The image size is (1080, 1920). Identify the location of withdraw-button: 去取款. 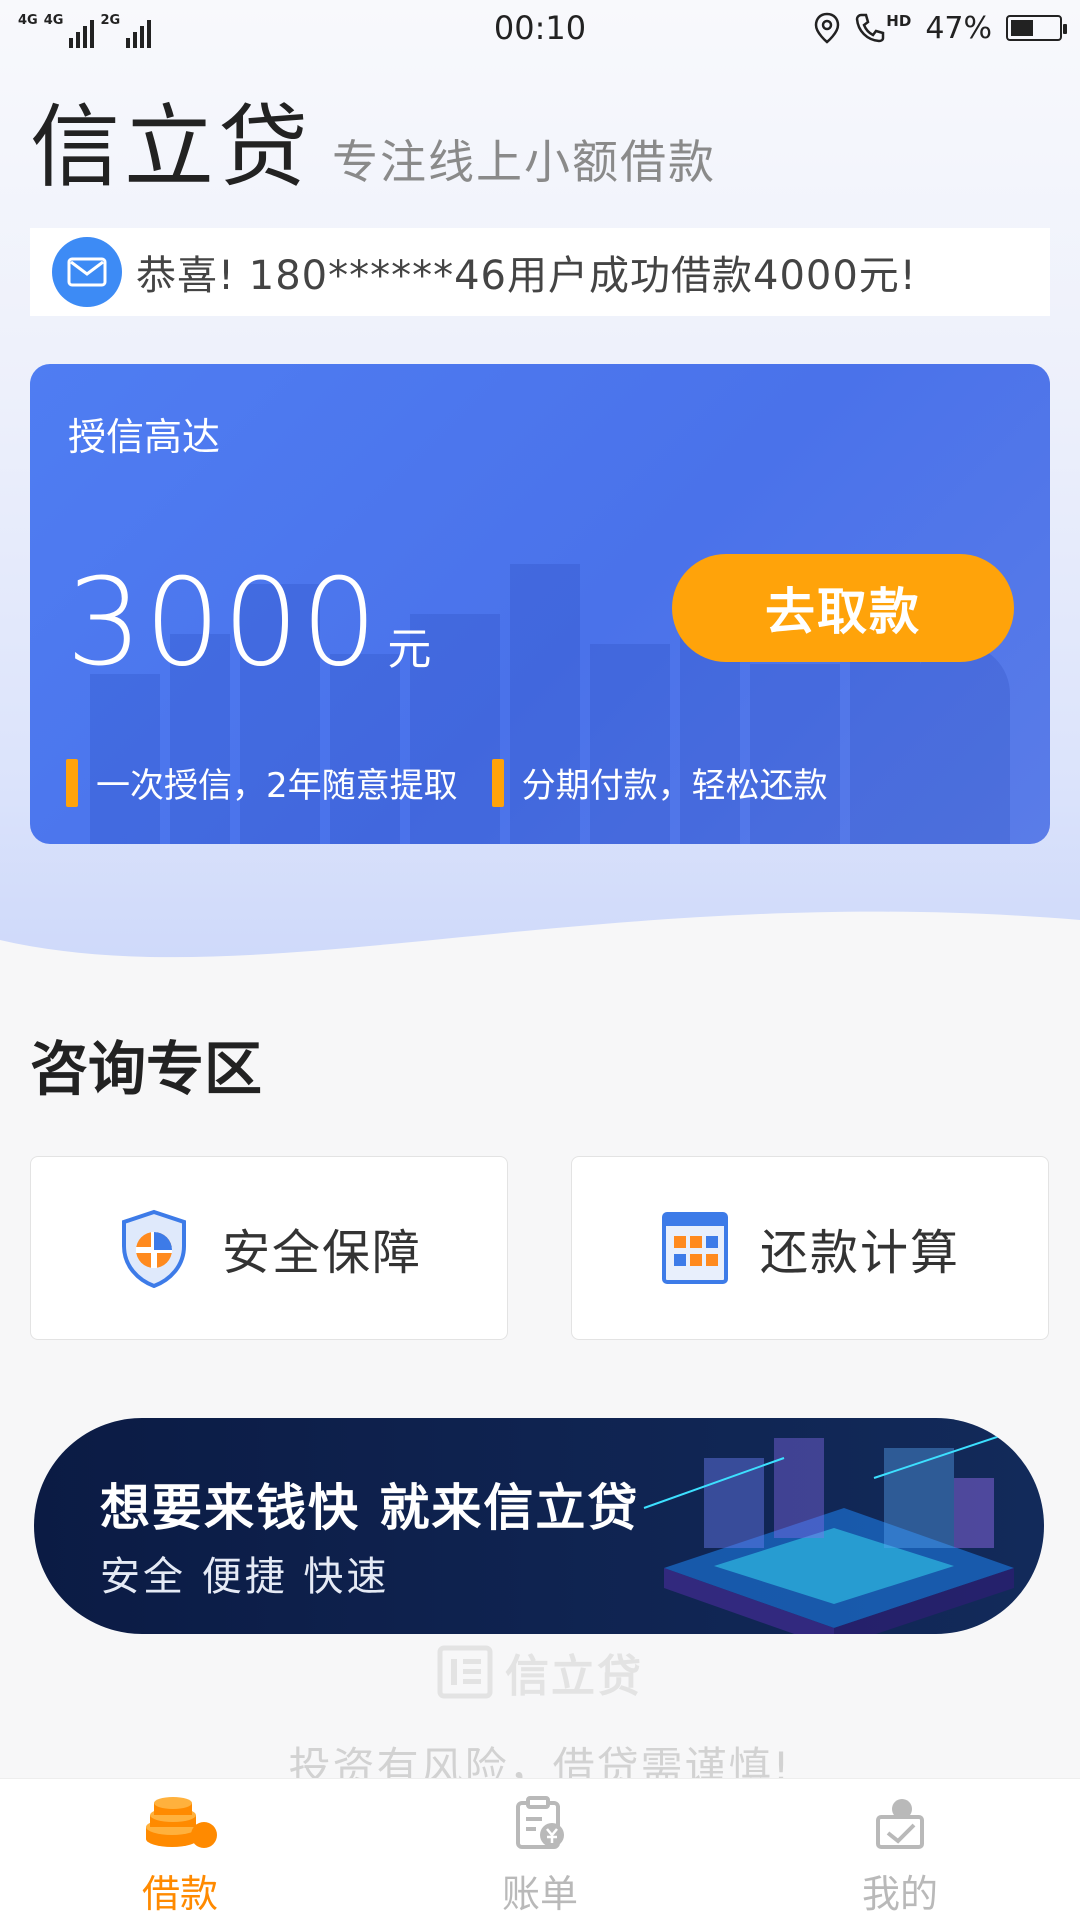
(843, 608).